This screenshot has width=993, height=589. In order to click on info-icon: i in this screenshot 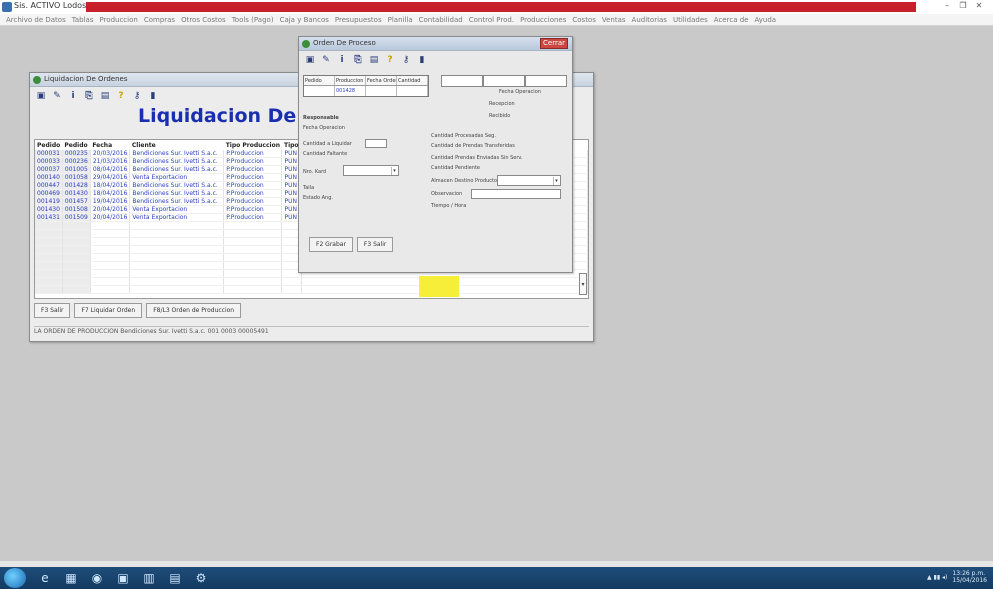, I will do `click(73, 96)`.